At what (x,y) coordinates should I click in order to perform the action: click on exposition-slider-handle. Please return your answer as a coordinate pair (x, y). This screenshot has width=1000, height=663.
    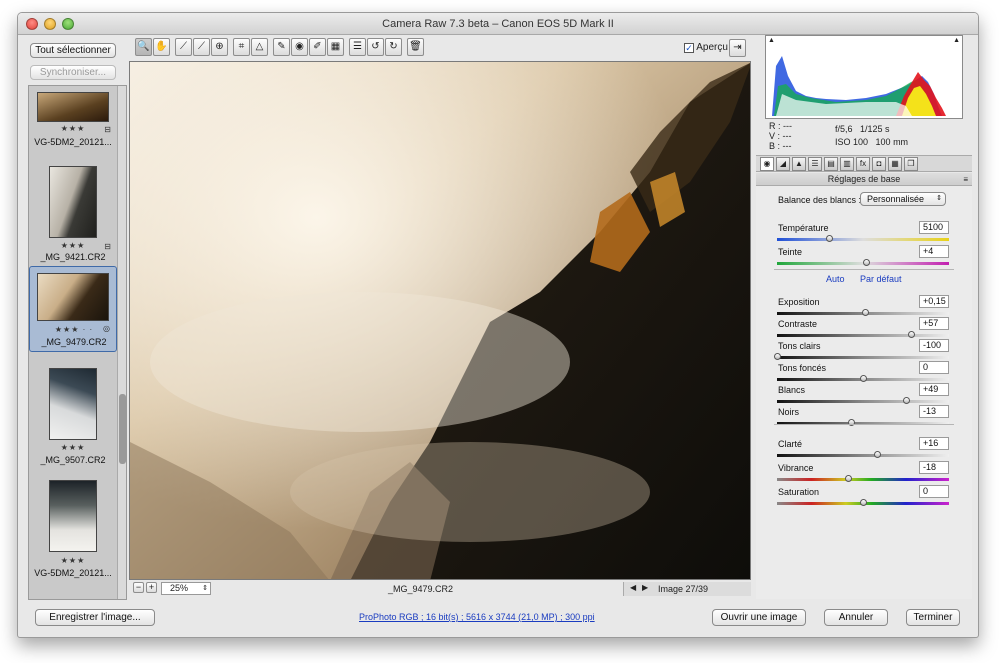
    Looking at the image, I should click on (865, 312).